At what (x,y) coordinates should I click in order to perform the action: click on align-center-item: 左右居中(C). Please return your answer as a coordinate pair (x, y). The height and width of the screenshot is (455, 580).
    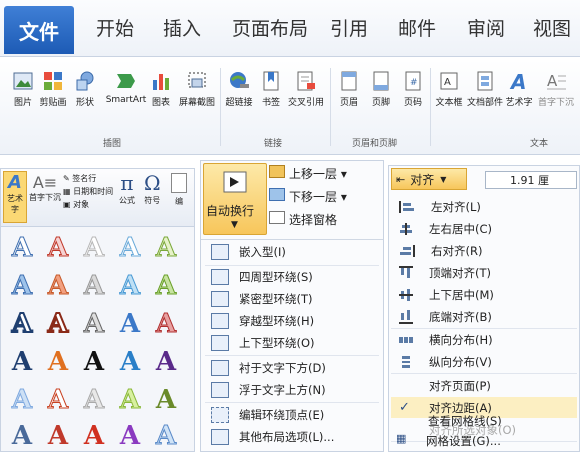
    Looking at the image, I should click on (484, 228).